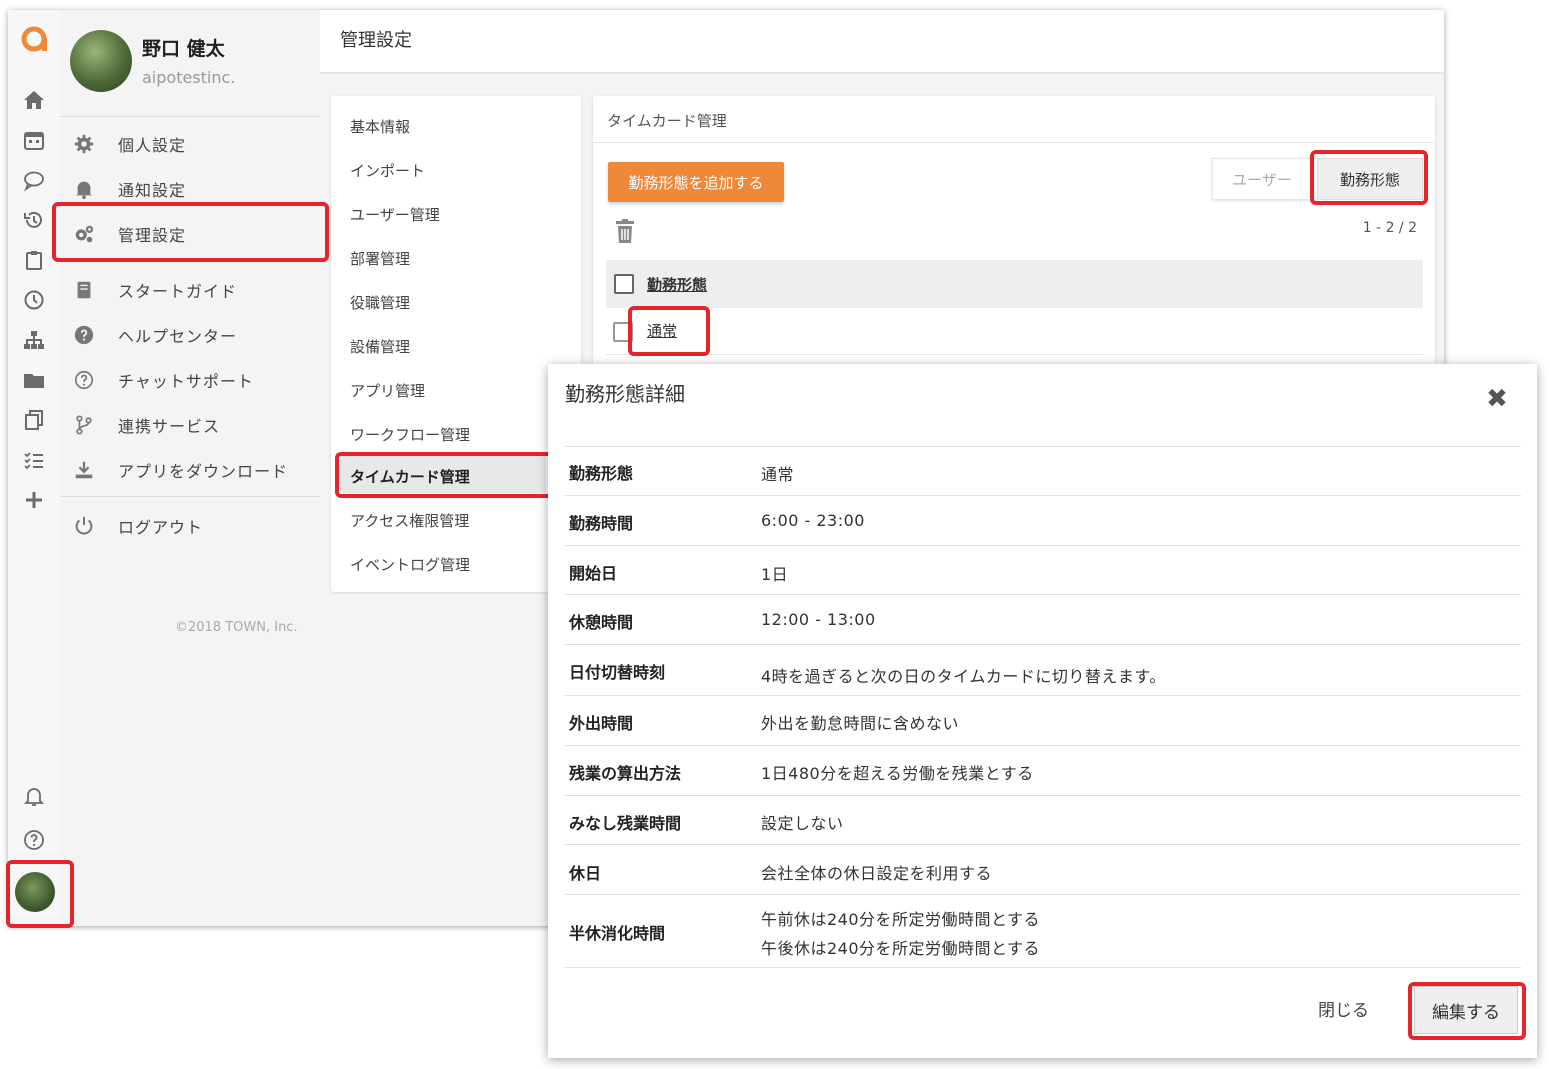 Image resolution: width=1550 pixels, height=1069 pixels. What do you see at coordinates (84, 380) in the screenshot?
I see `question-outline-icon` at bounding box center [84, 380].